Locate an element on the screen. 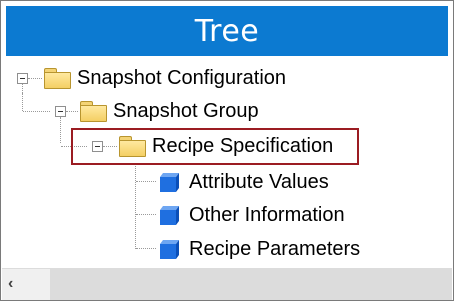  tree-node-attribute-values: Attribute Values is located at coordinates (243, 182).